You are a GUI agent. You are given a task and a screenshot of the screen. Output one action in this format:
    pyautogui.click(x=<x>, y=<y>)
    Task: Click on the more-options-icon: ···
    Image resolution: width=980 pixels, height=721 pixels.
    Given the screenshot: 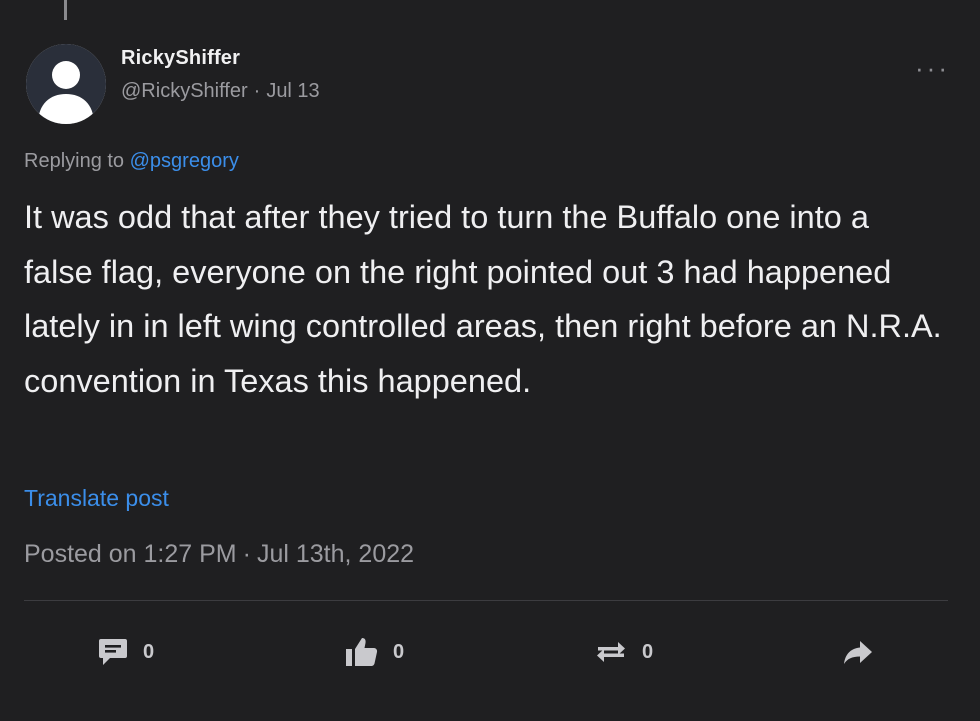 What is the action you would take?
    pyautogui.click(x=932, y=68)
    